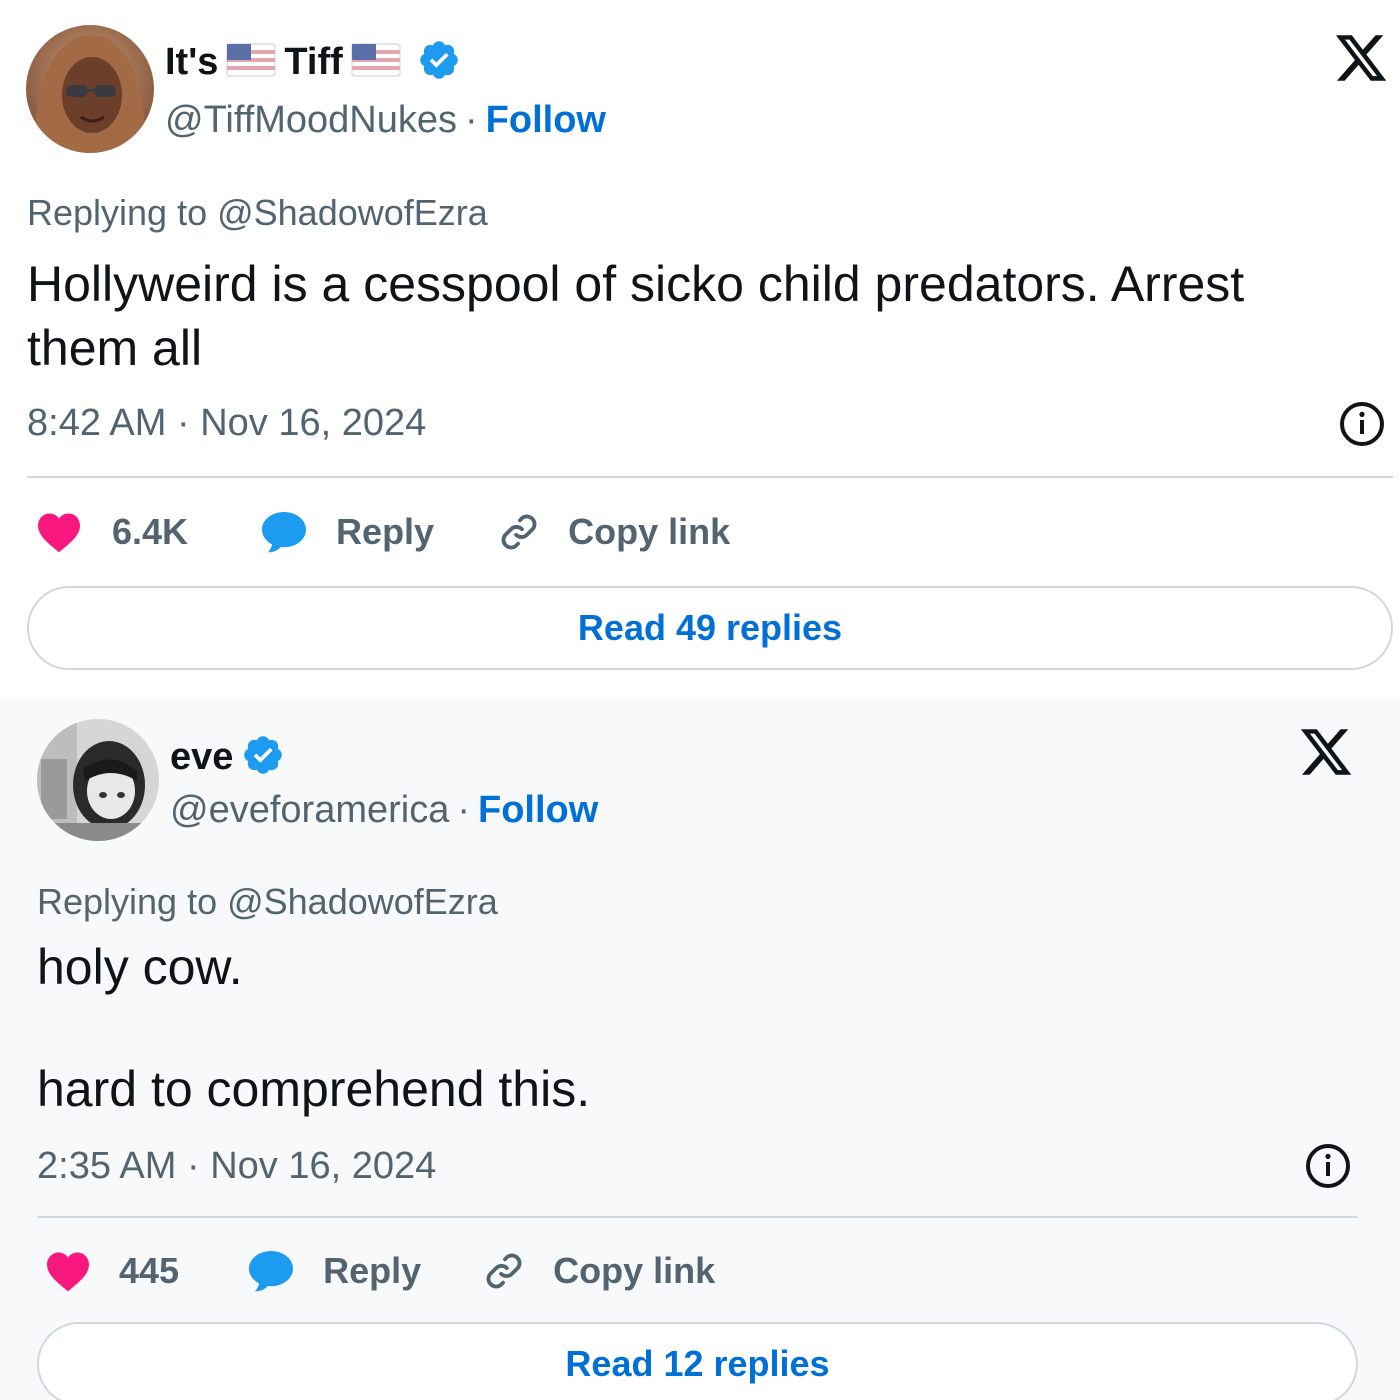 The height and width of the screenshot is (1400, 1400). Describe the element at coordinates (191, 62) in the screenshot. I see `display-name: It's` at that location.